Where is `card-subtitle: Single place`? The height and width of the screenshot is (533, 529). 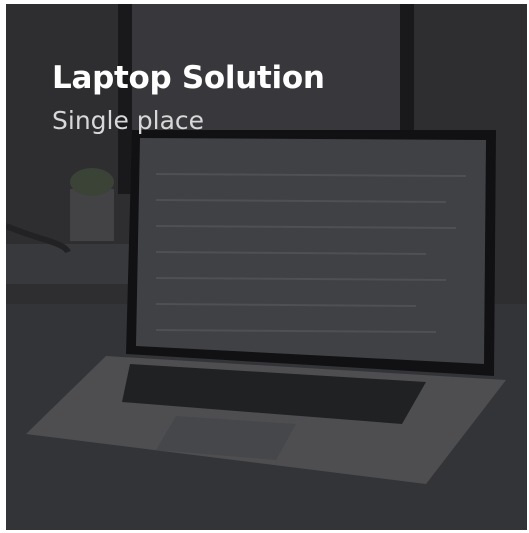 card-subtitle: Single place is located at coordinates (128, 120).